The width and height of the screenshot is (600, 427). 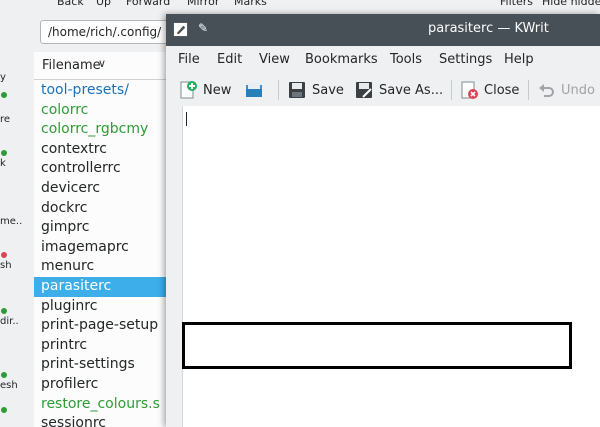 I want to click on menu-up: Up, so click(x=103, y=4).